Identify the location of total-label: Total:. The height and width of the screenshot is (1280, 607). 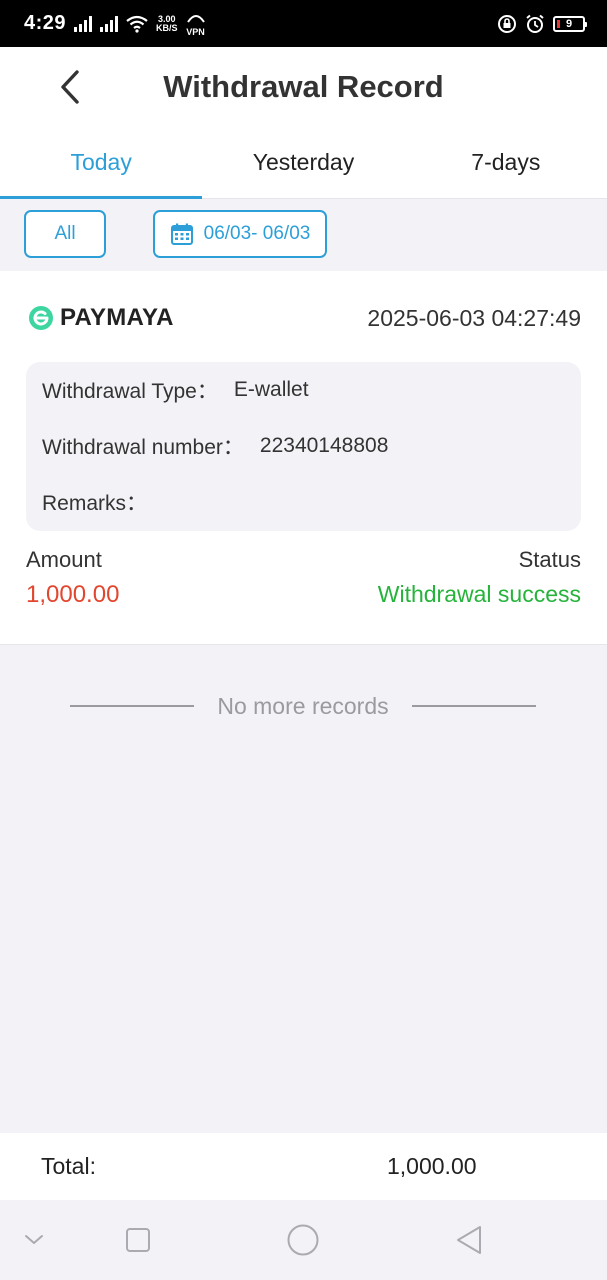
(68, 1166).